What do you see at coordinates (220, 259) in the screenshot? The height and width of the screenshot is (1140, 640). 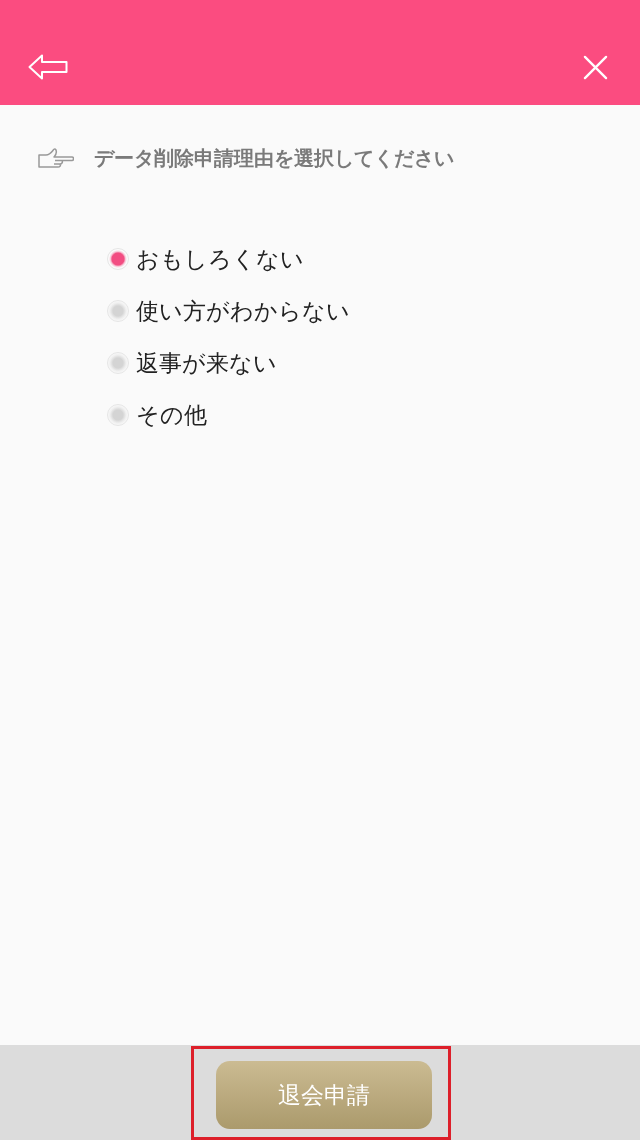 I see `option-label: おもしろくない` at bounding box center [220, 259].